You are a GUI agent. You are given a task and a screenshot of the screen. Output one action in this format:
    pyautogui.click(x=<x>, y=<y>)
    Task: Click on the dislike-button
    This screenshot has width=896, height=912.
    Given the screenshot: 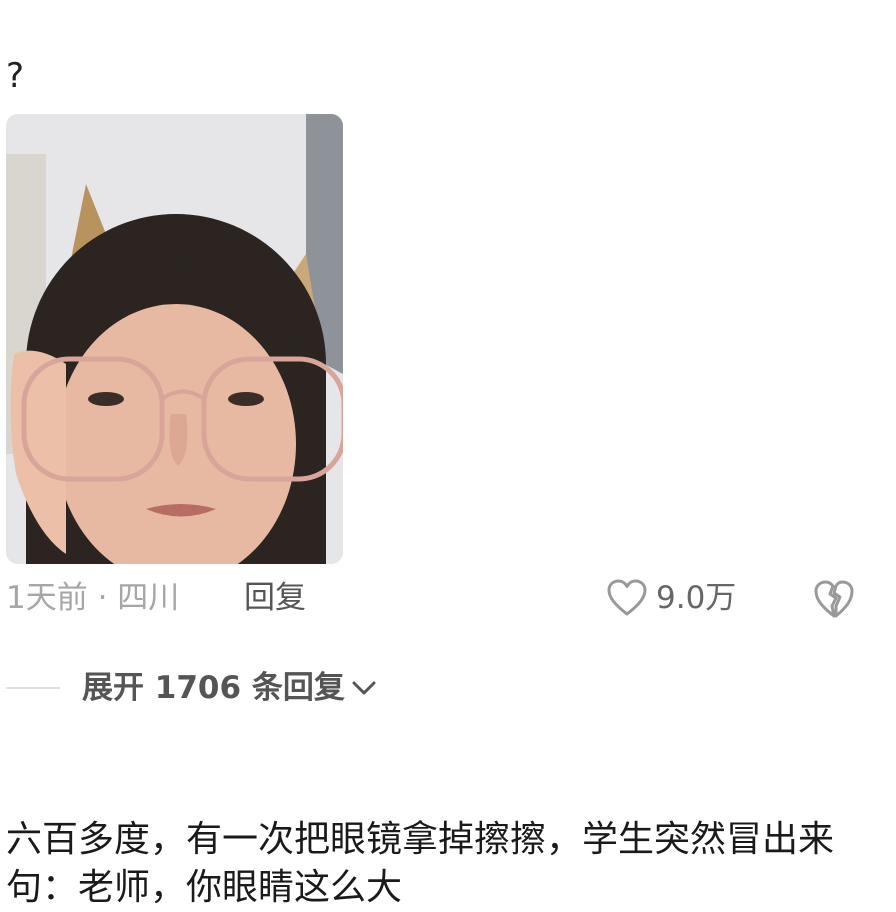 What is the action you would take?
    pyautogui.click(x=834, y=599)
    